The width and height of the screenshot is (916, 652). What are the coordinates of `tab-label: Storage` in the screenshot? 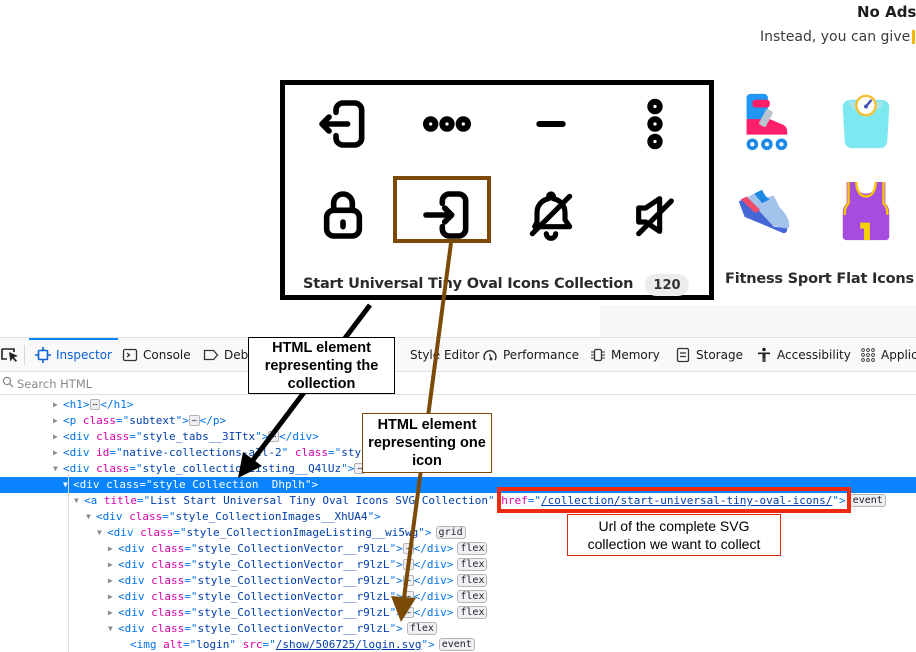 It's located at (719, 355).